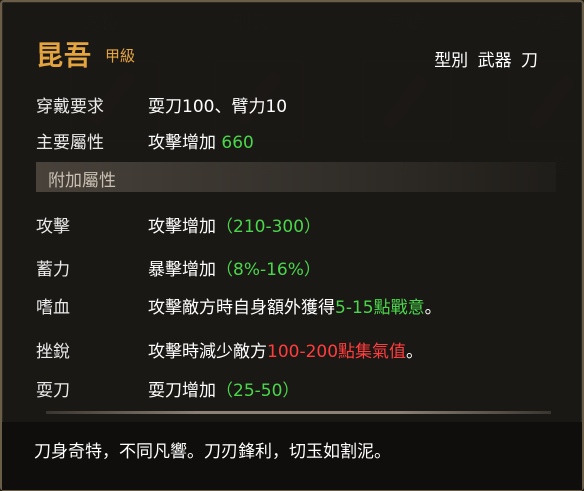 The width and height of the screenshot is (584, 491). What do you see at coordinates (70, 107) in the screenshot?
I see `requirement-label: 穿戴要求` at bounding box center [70, 107].